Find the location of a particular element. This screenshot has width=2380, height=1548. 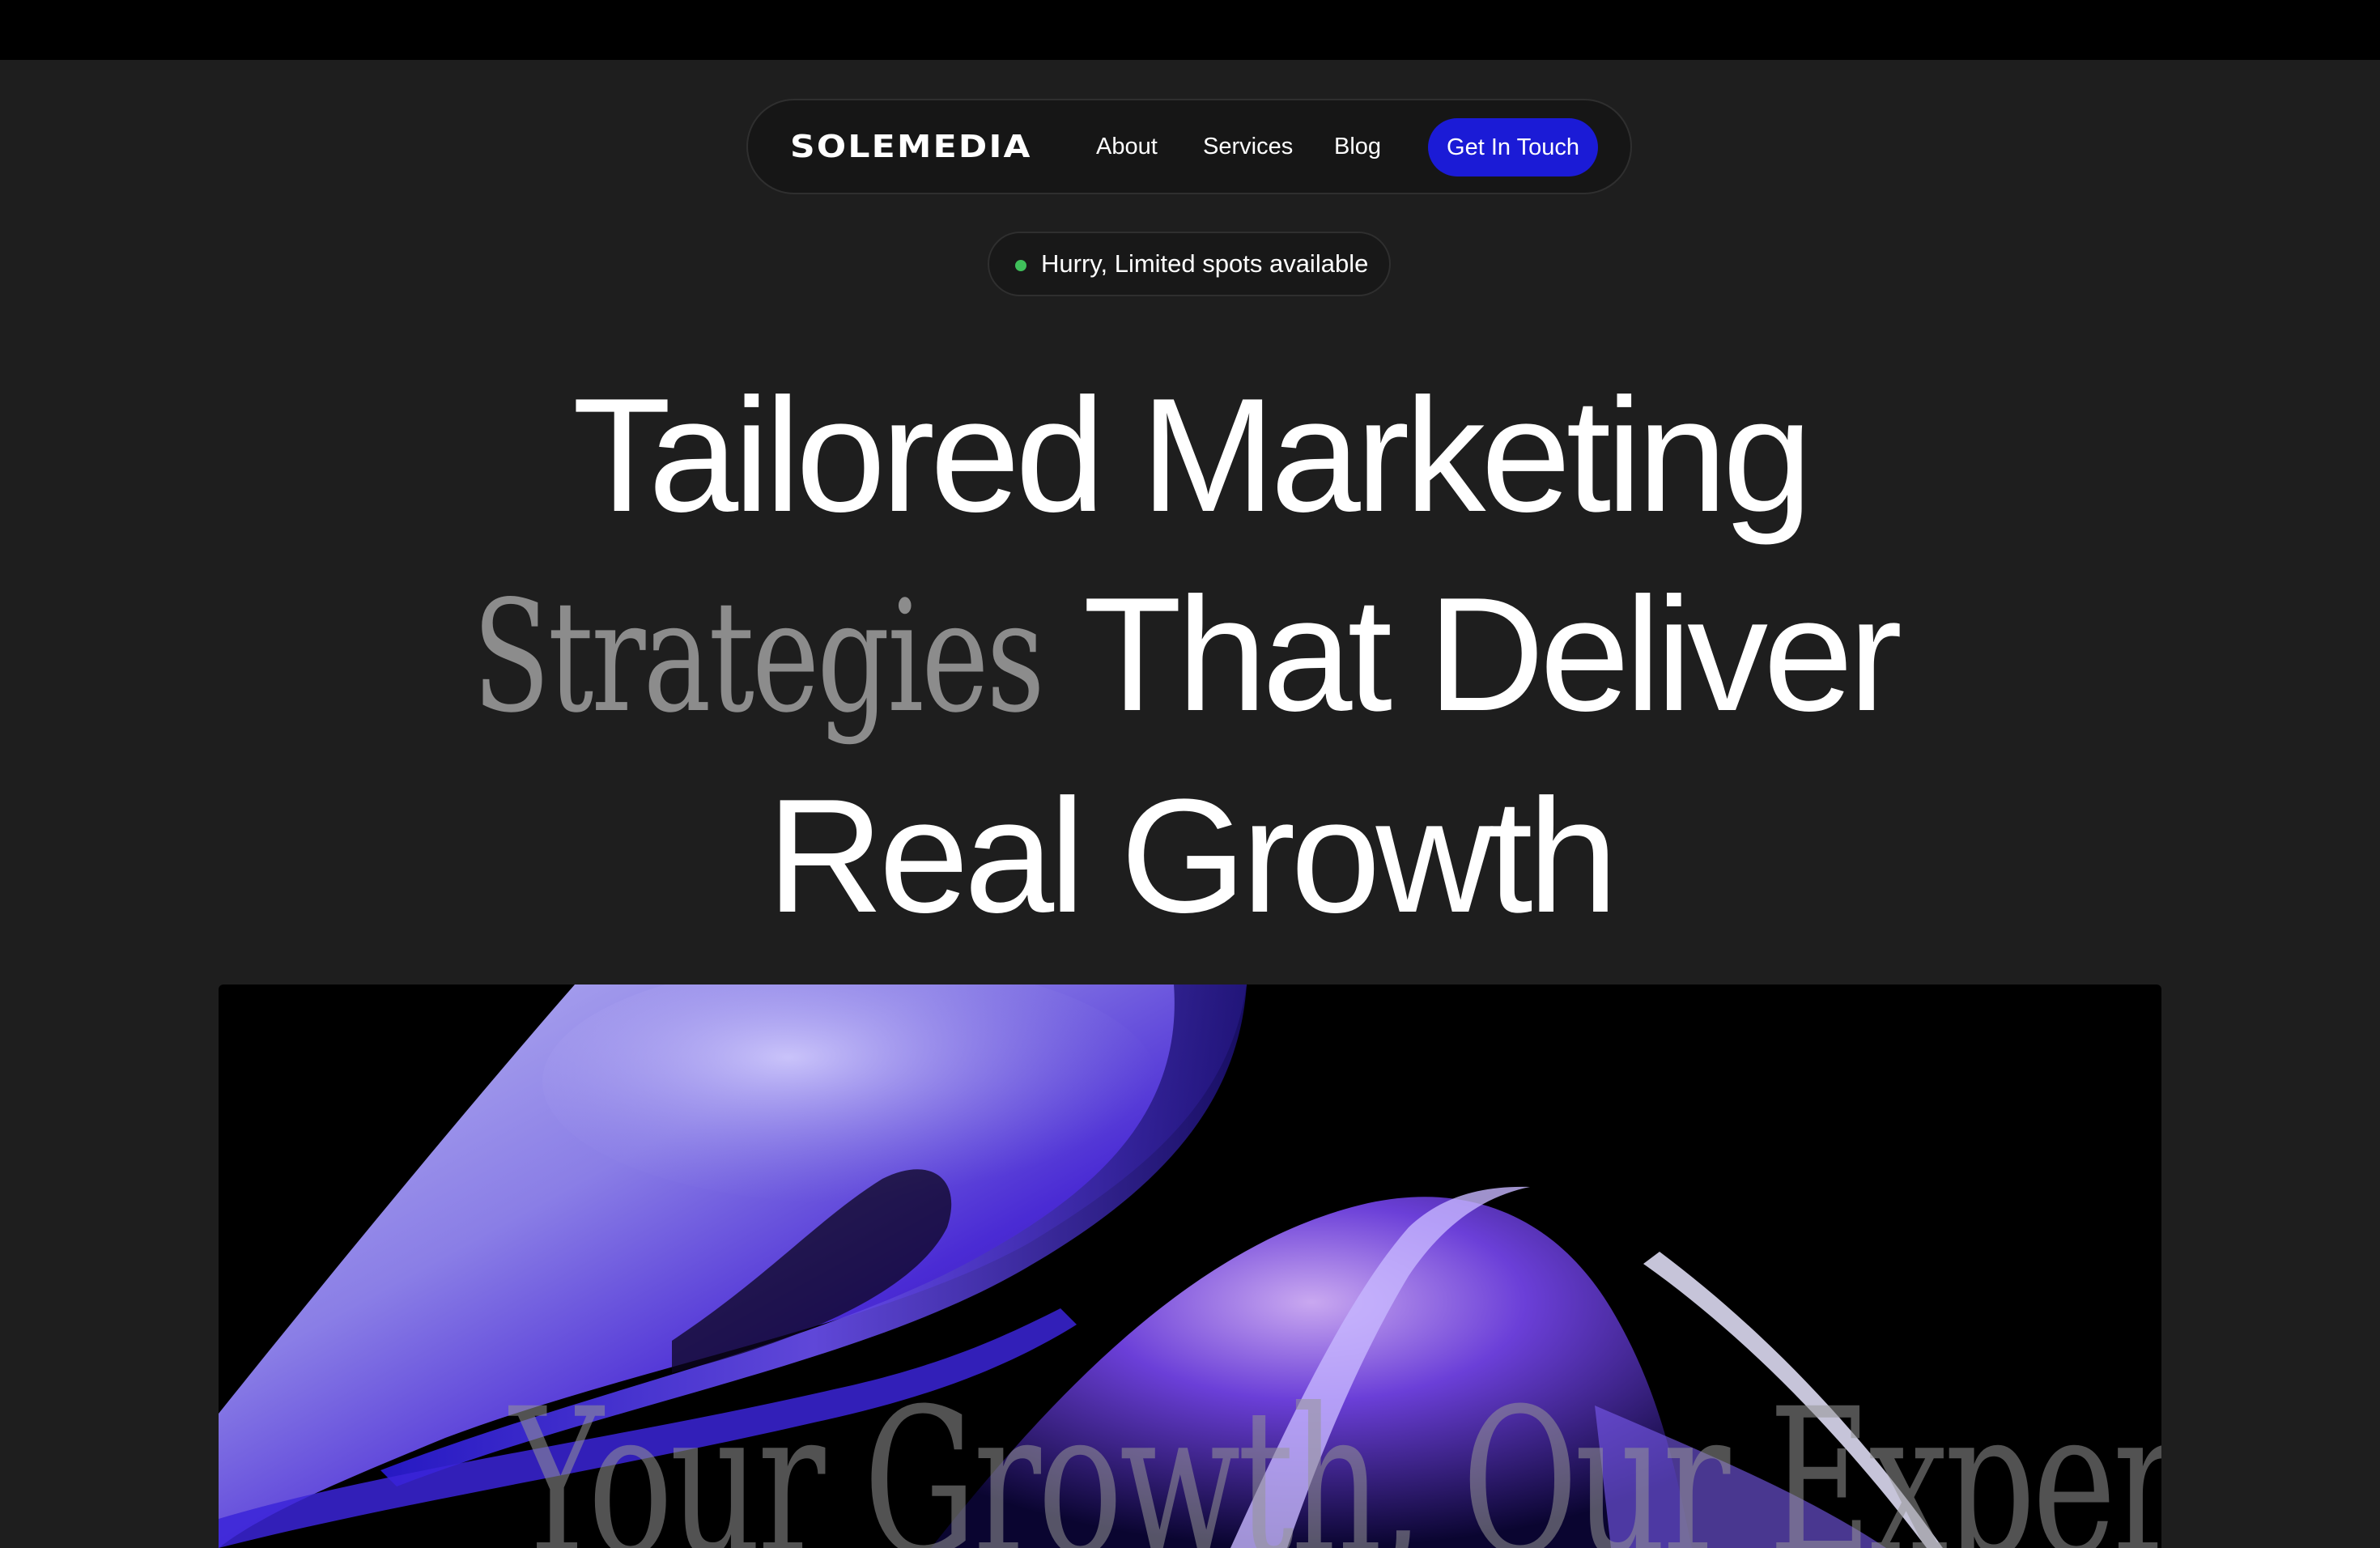

headline-line-2: Strategies That Deliver is located at coordinates (1190, 656).